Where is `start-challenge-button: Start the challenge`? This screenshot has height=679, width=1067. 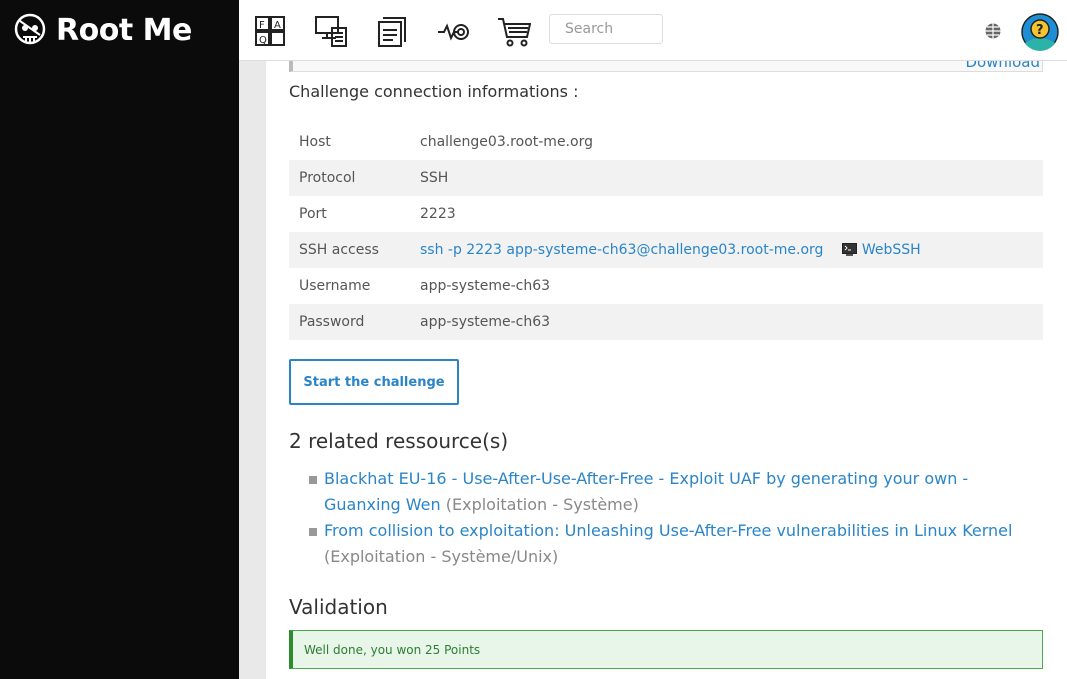
start-challenge-button: Start the challenge is located at coordinates (374, 382).